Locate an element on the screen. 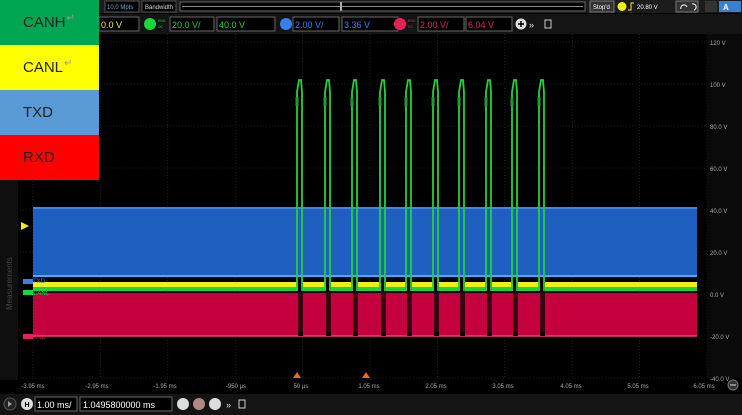  left-side-panel: Measurements is located at coordinates (9, 280).